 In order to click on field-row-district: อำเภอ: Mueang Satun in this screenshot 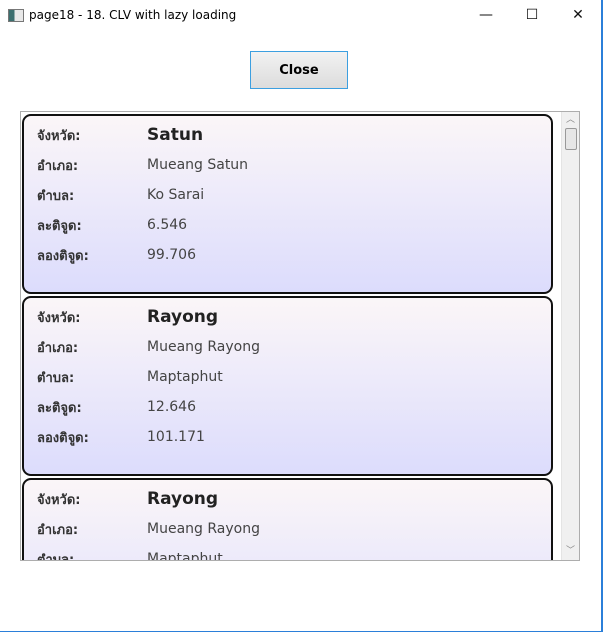, I will do `click(142, 165)`.